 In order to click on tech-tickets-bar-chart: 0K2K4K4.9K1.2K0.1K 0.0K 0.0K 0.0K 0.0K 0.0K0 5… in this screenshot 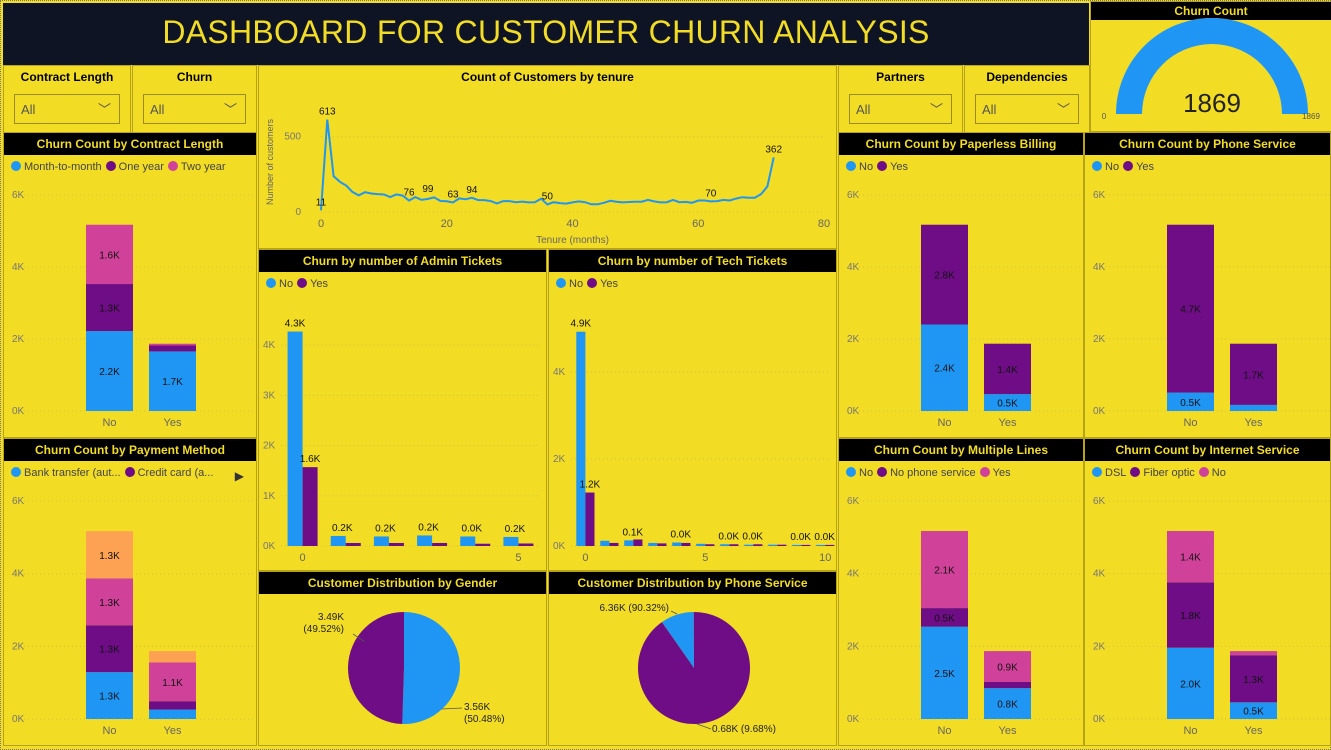, I will do `click(694, 441)`.